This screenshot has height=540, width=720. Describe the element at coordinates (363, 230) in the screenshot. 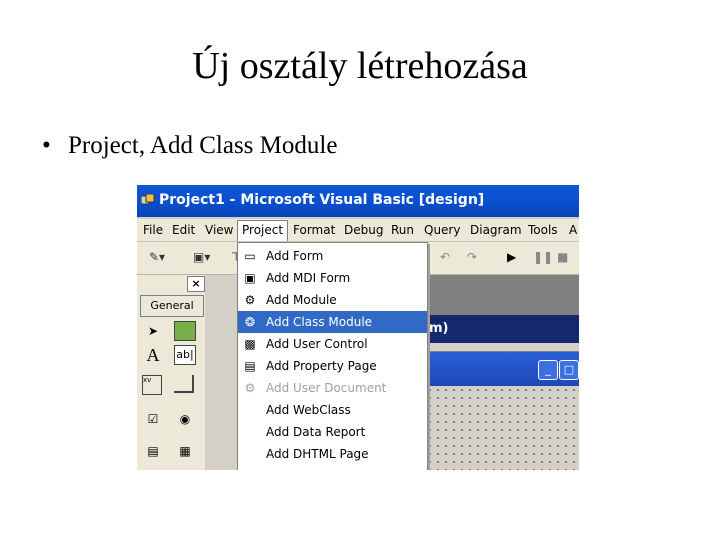

I see `menu-debug: Debug` at that location.